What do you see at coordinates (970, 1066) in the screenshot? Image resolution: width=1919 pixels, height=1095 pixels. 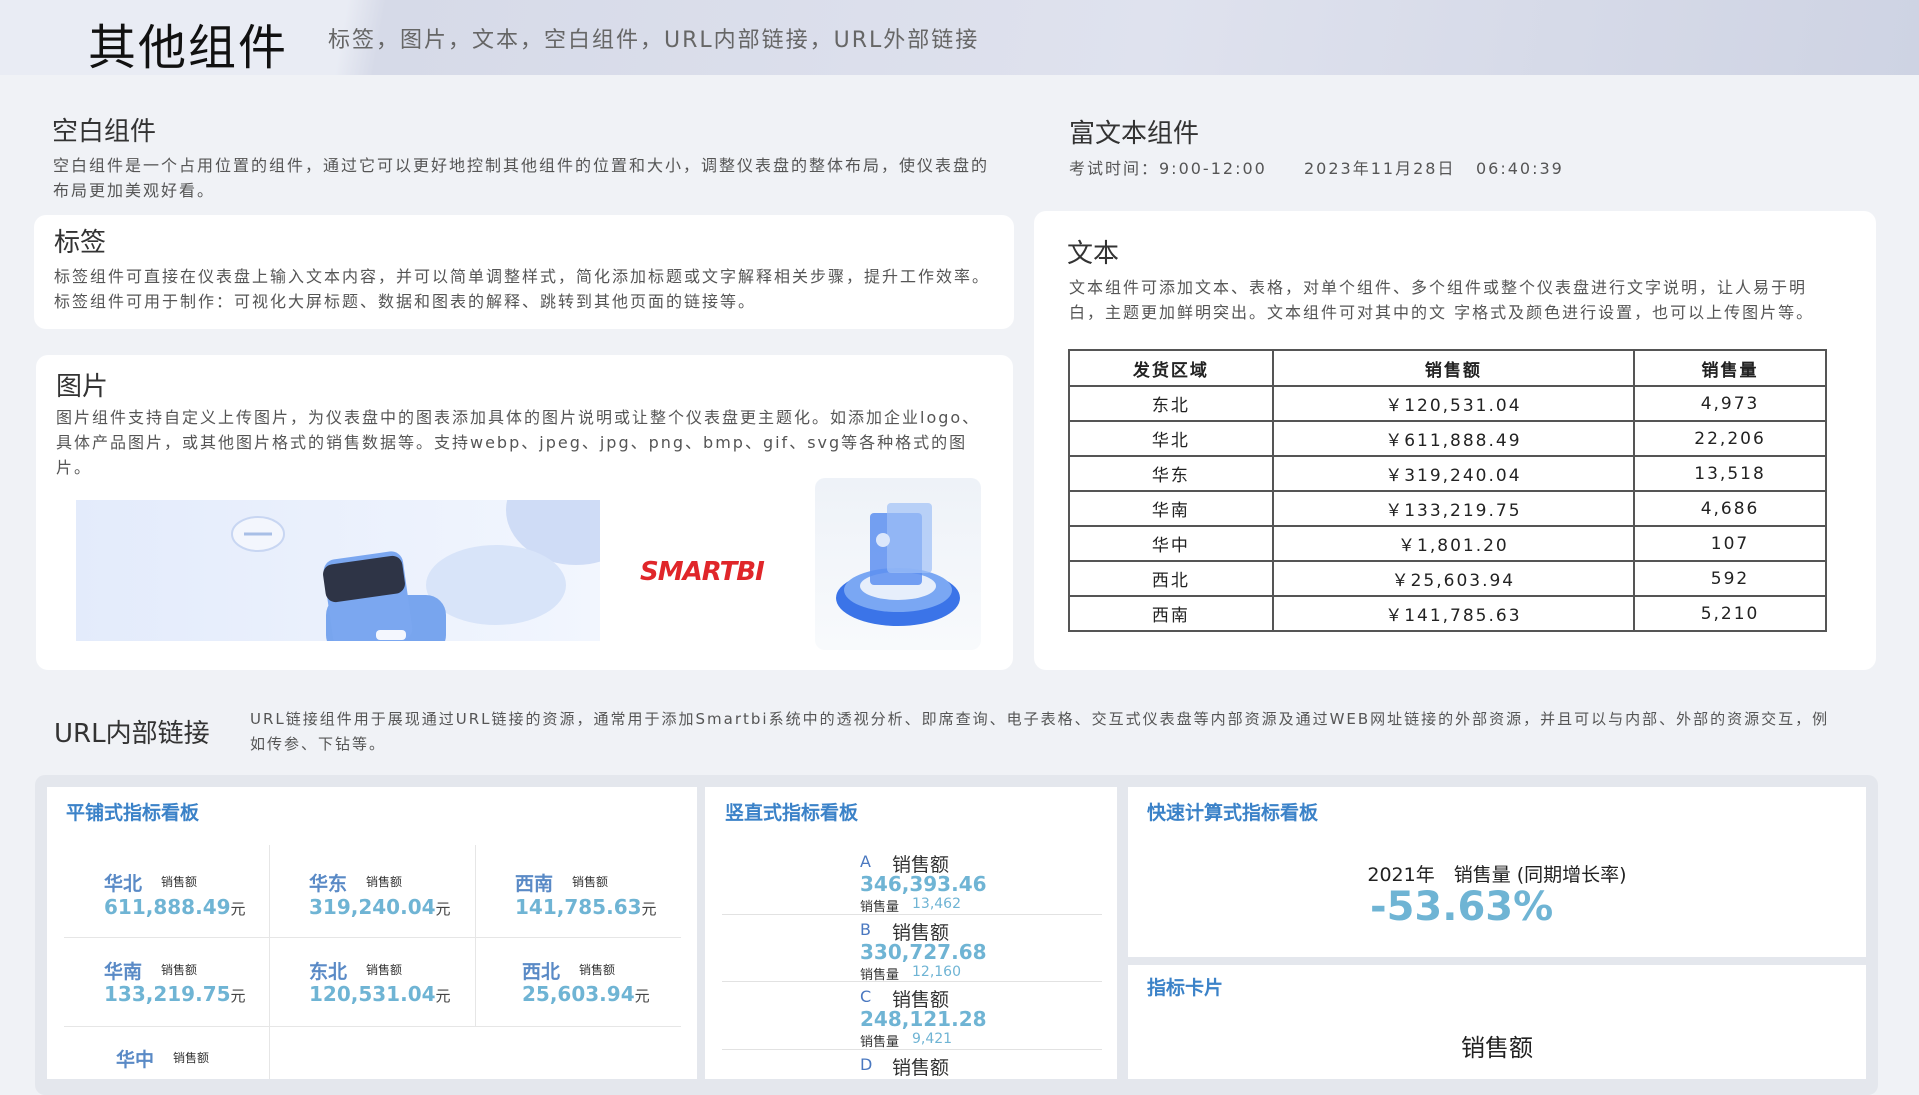 I see `vertical-item: D 销售额` at bounding box center [970, 1066].